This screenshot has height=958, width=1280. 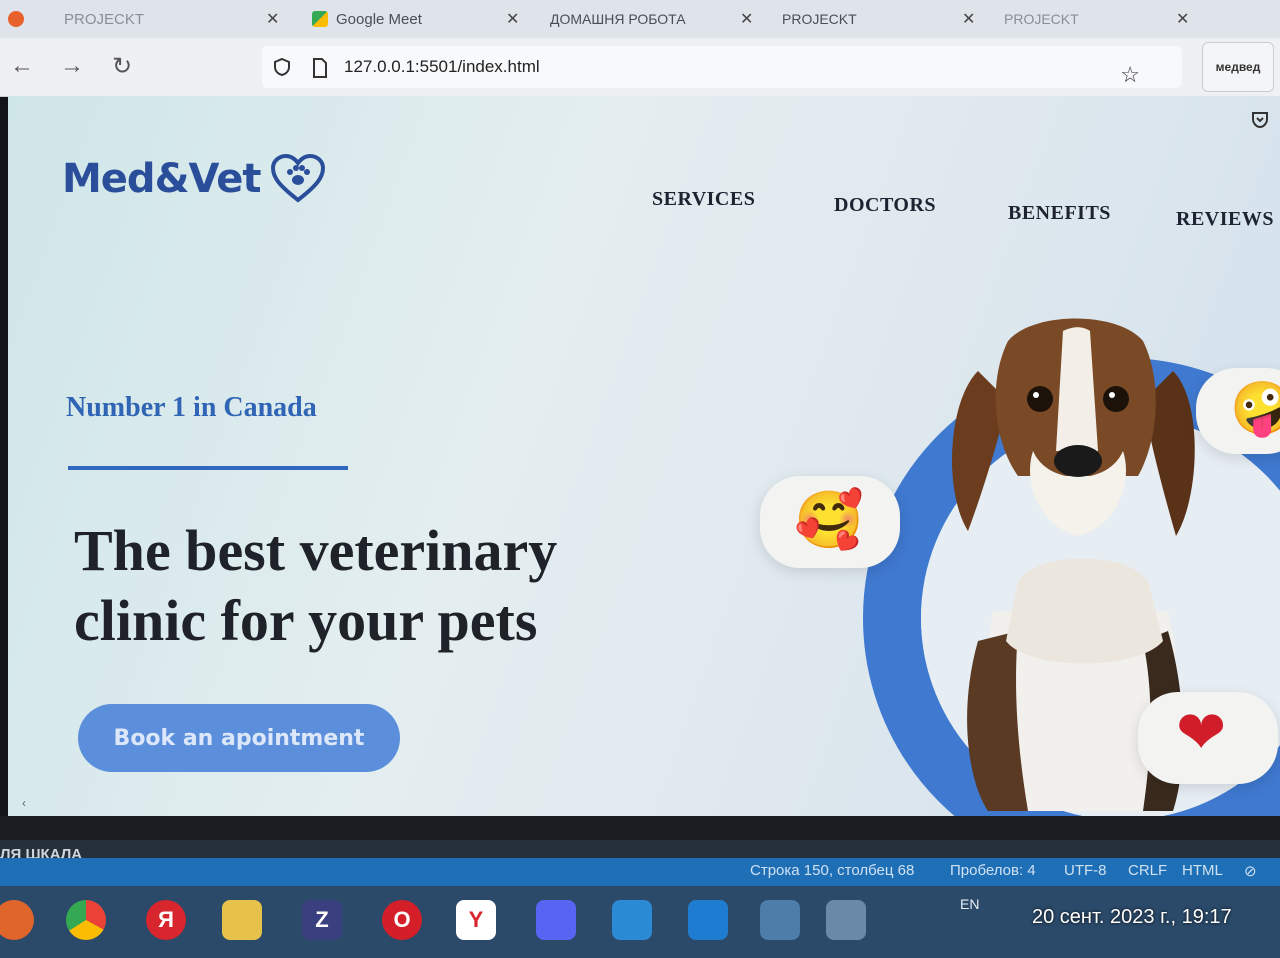 What do you see at coordinates (320, 68) in the screenshot?
I see `page-icon` at bounding box center [320, 68].